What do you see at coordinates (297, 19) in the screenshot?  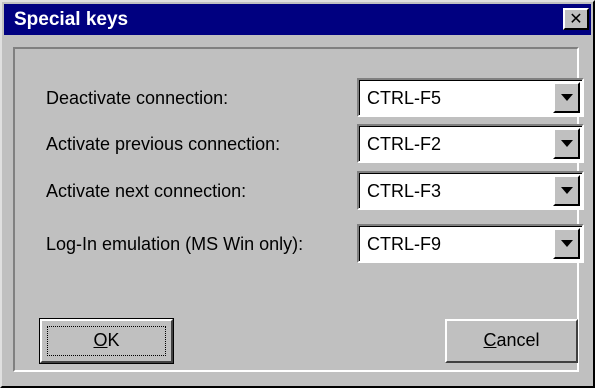 I see `title-bar: Special keys ✕` at bounding box center [297, 19].